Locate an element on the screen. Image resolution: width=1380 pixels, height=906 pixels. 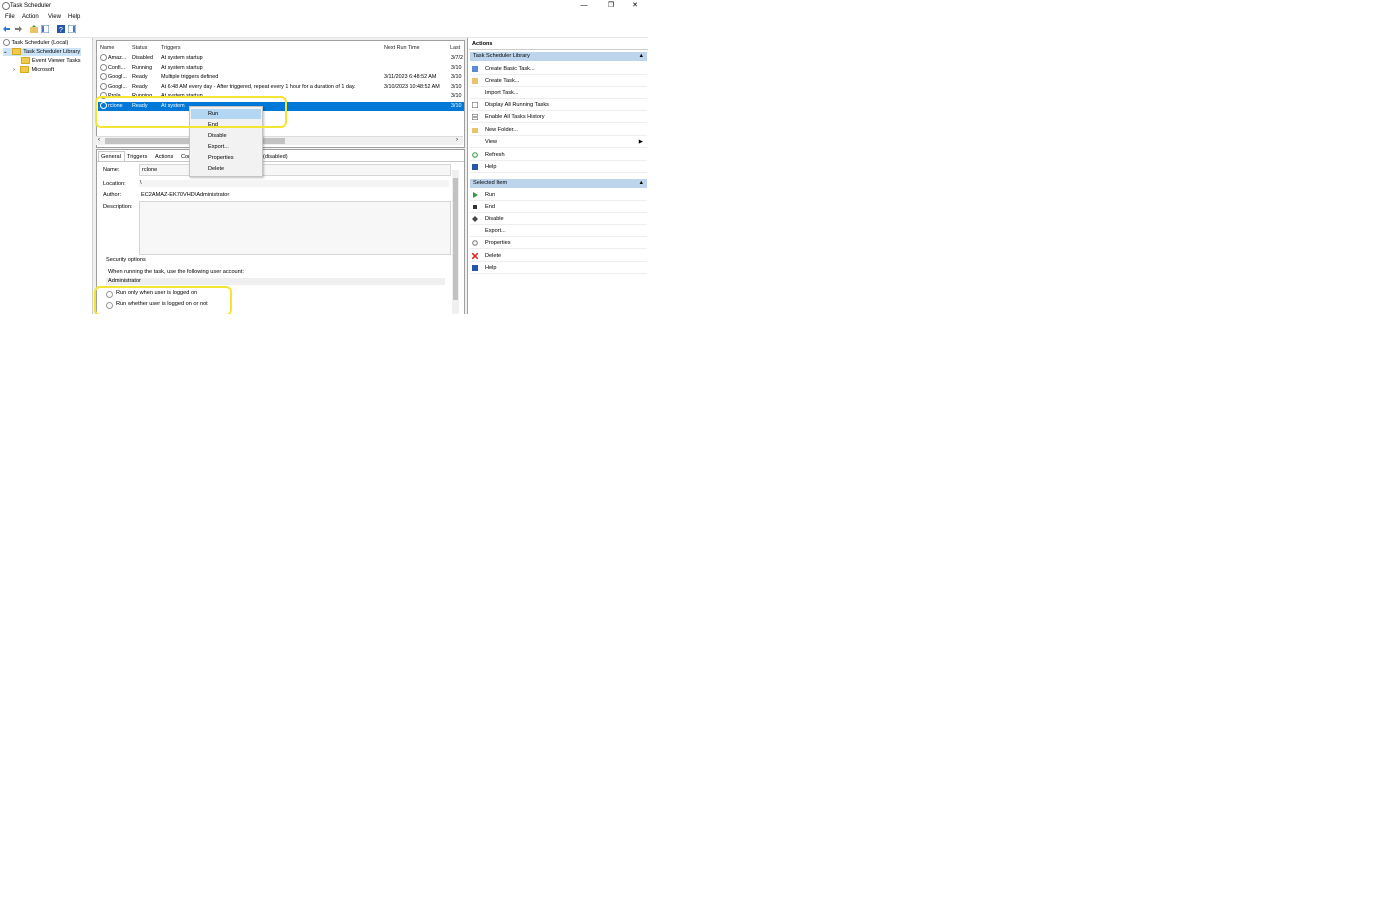
menu-action: Action is located at coordinates (30, 17).